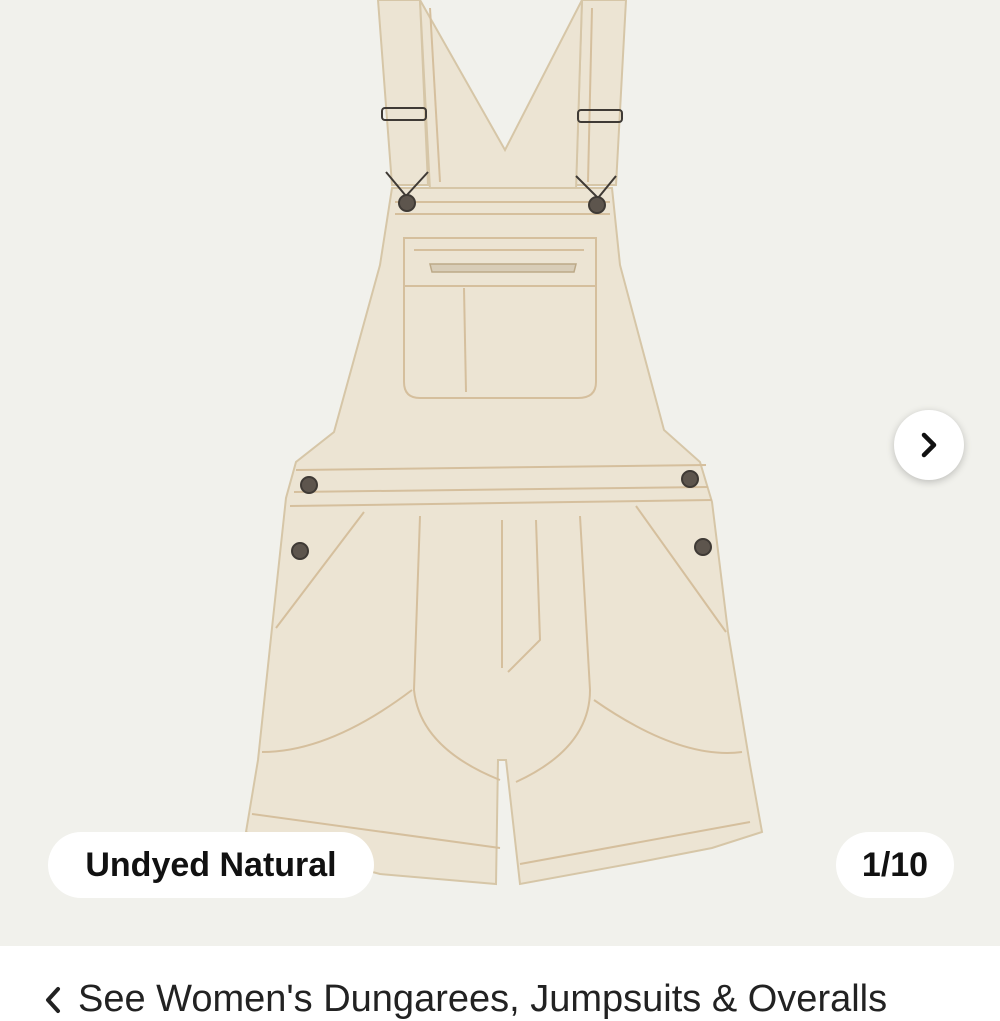  I want to click on image-counter-badge: 1/10, so click(895, 865).